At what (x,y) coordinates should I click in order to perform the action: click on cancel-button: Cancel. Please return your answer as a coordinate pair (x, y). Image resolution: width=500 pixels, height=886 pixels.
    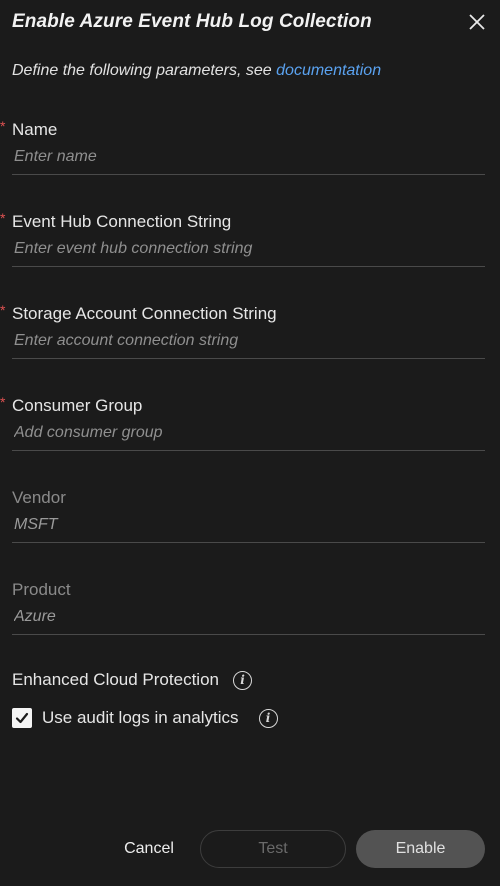
    Looking at the image, I should click on (149, 849).